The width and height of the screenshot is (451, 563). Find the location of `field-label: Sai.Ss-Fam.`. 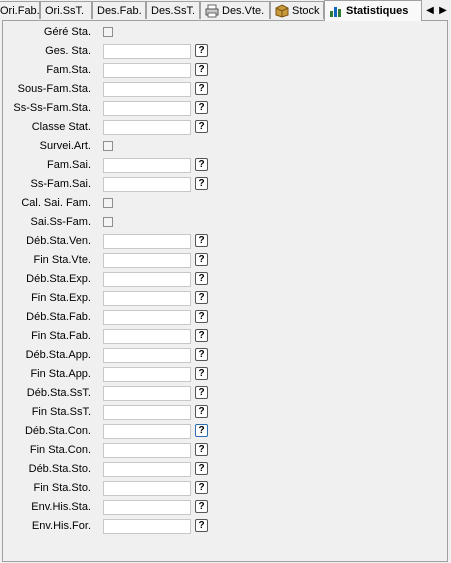

field-label: Sai.Ss-Fam. is located at coordinates (60, 222).